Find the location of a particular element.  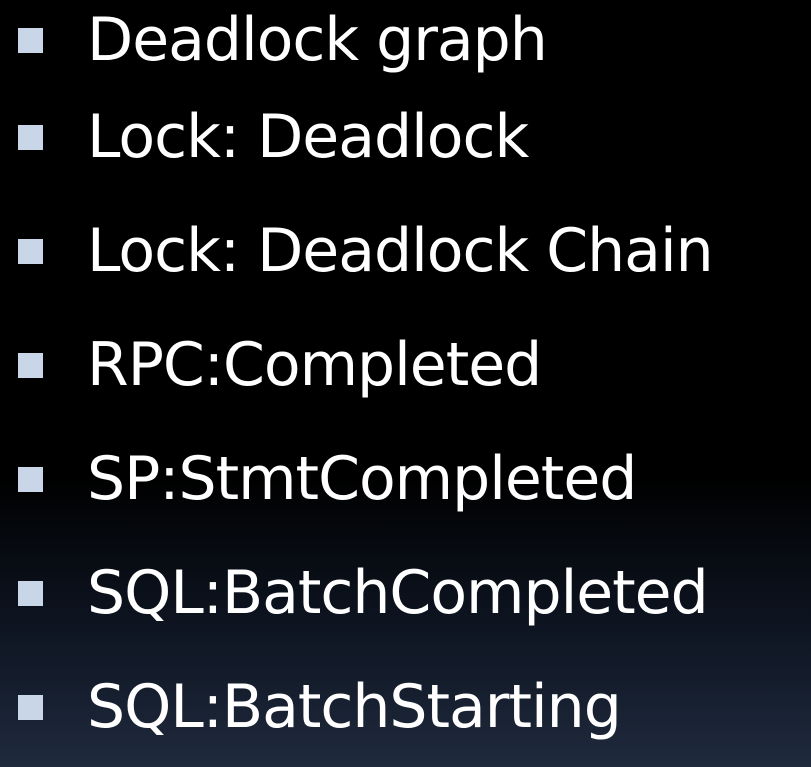

bullet-text: Deadlock graph is located at coordinates (317, 40).